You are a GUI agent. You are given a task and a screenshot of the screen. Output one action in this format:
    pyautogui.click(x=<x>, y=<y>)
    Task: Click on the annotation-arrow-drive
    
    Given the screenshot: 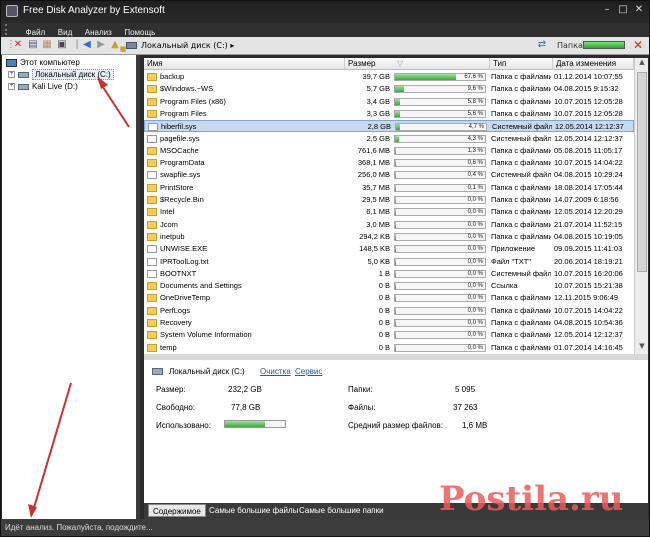 What is the action you would take?
    pyautogui.click(x=114, y=104)
    